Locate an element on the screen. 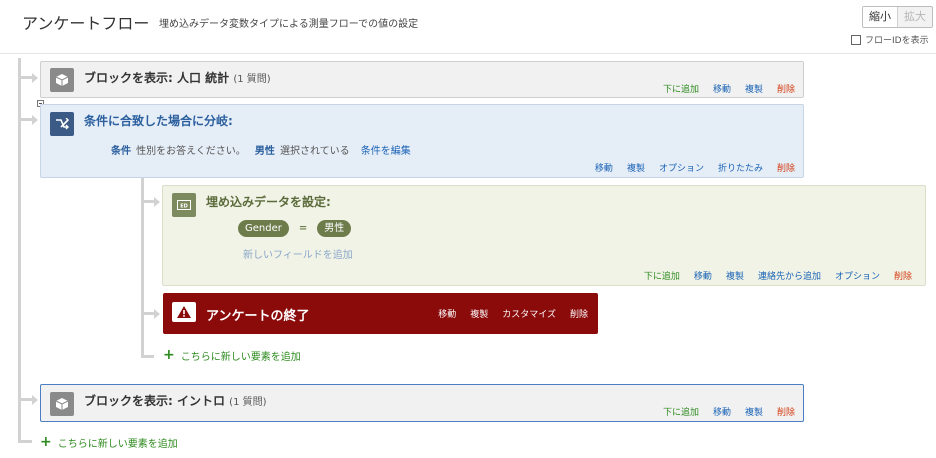 Image resolution: width=936 pixels, height=458 pixels. flow-id-checkbox is located at coordinates (856, 39).